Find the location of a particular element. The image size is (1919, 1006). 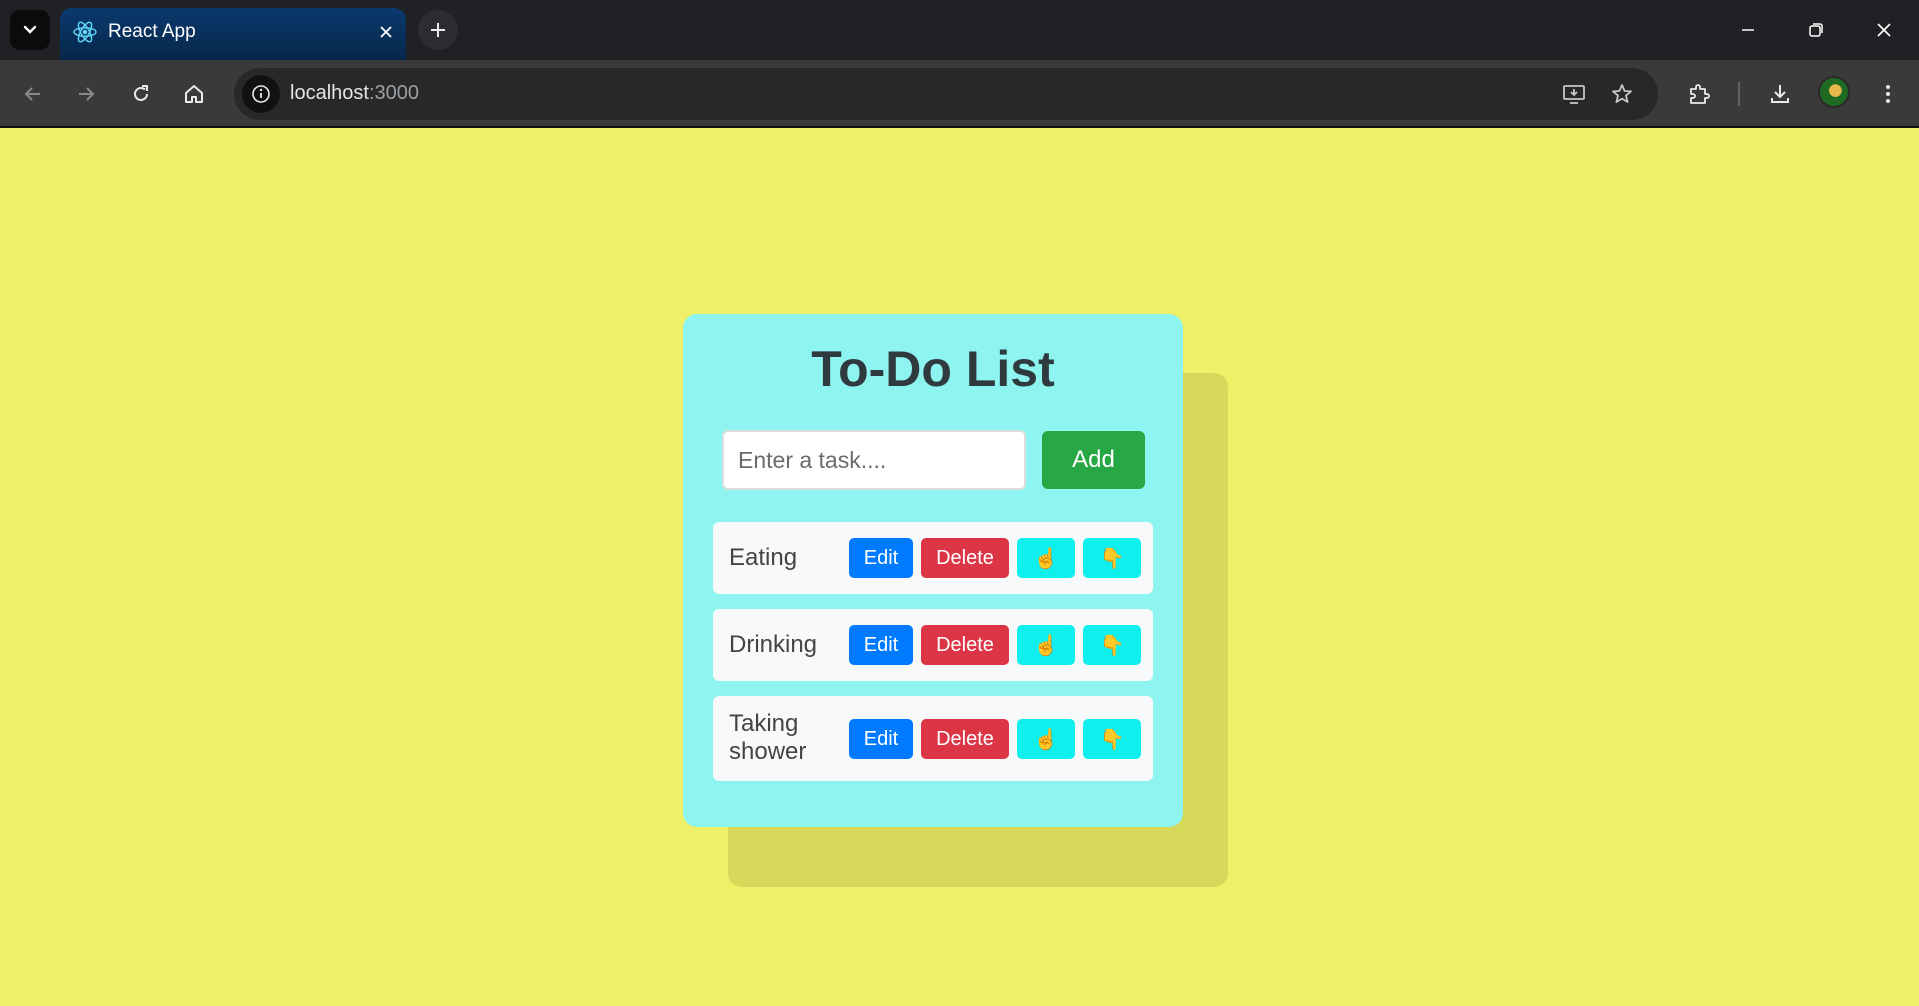

window-close-button is located at coordinates (1884, 30).